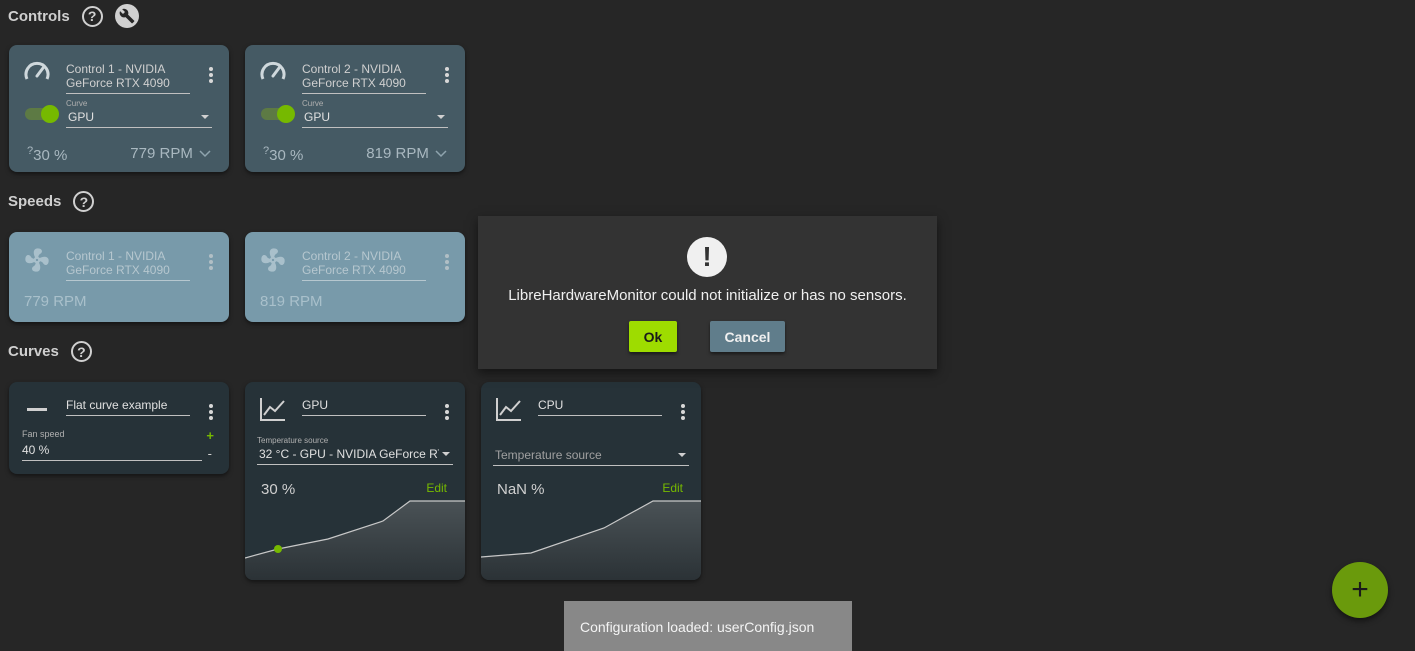  I want to click on control-name-field: Control 2 - NVIDIA GeForce RTX 4090, so click(364, 78).